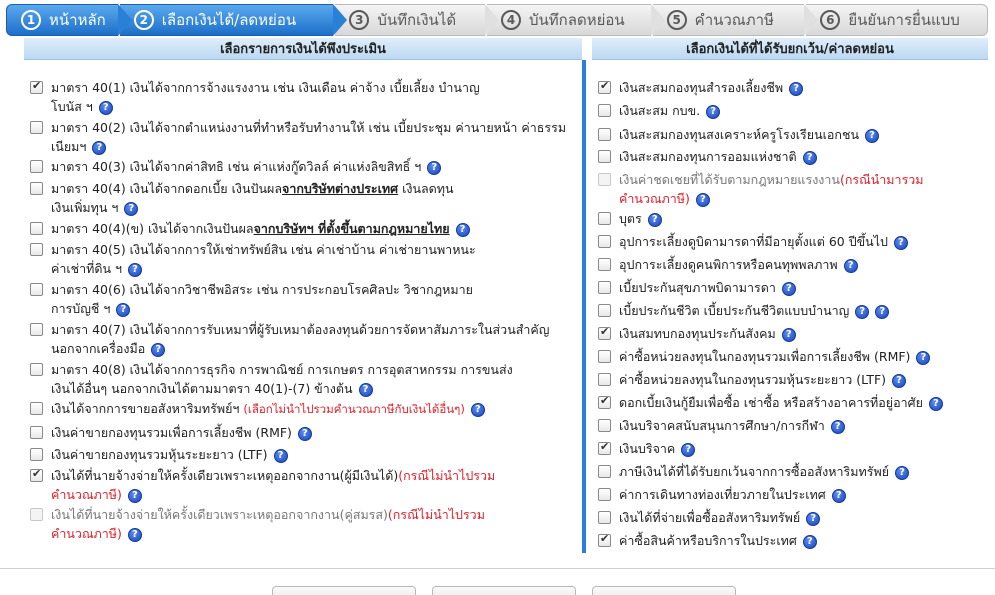 The height and width of the screenshot is (595, 995). Describe the element at coordinates (436, 514) in the screenshot. I see `item-note: (กรณีไม่นำไปรวม` at that location.